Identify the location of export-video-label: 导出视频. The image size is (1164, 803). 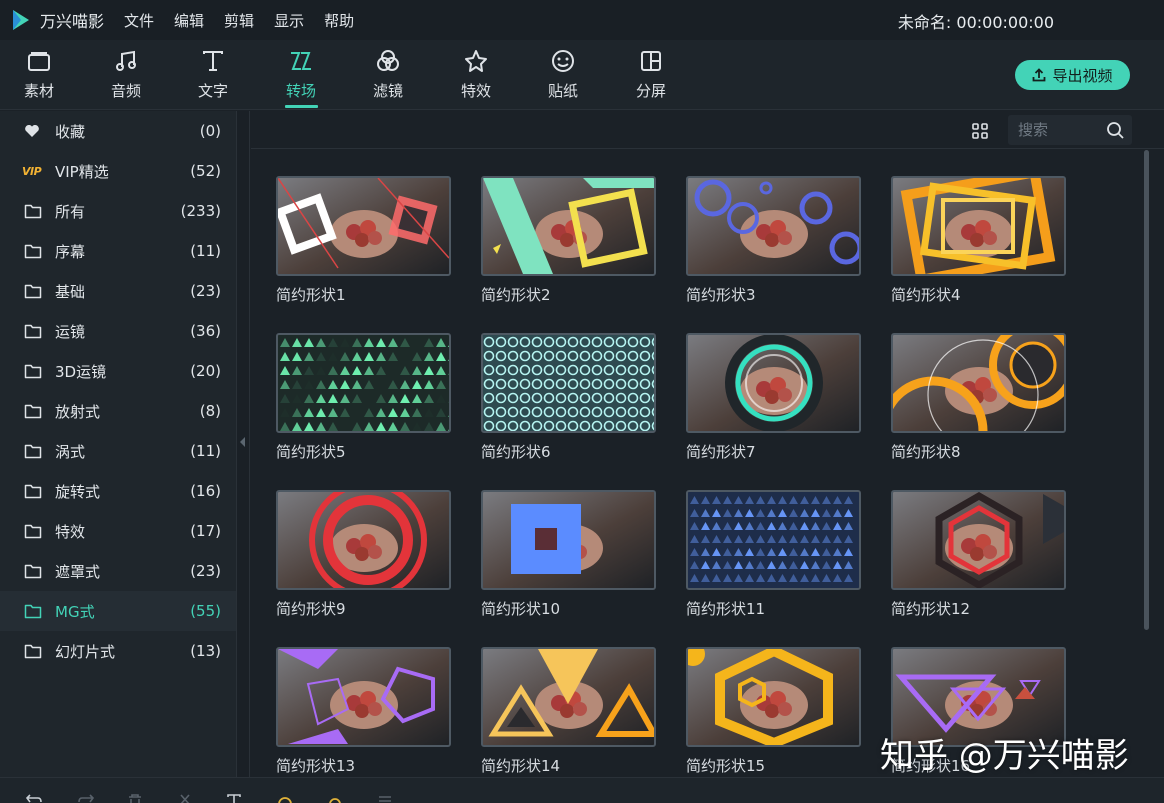
(1082, 75).